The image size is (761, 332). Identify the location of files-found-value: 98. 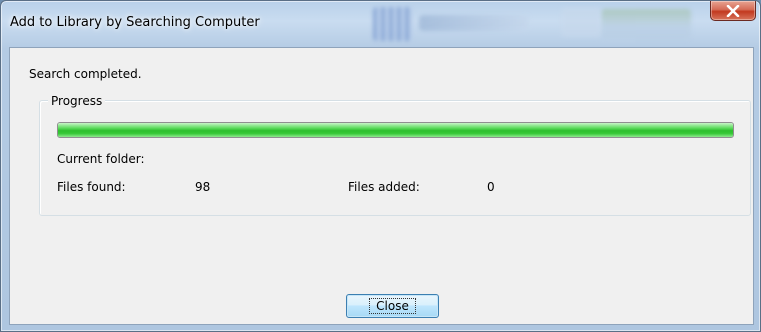
(203, 187).